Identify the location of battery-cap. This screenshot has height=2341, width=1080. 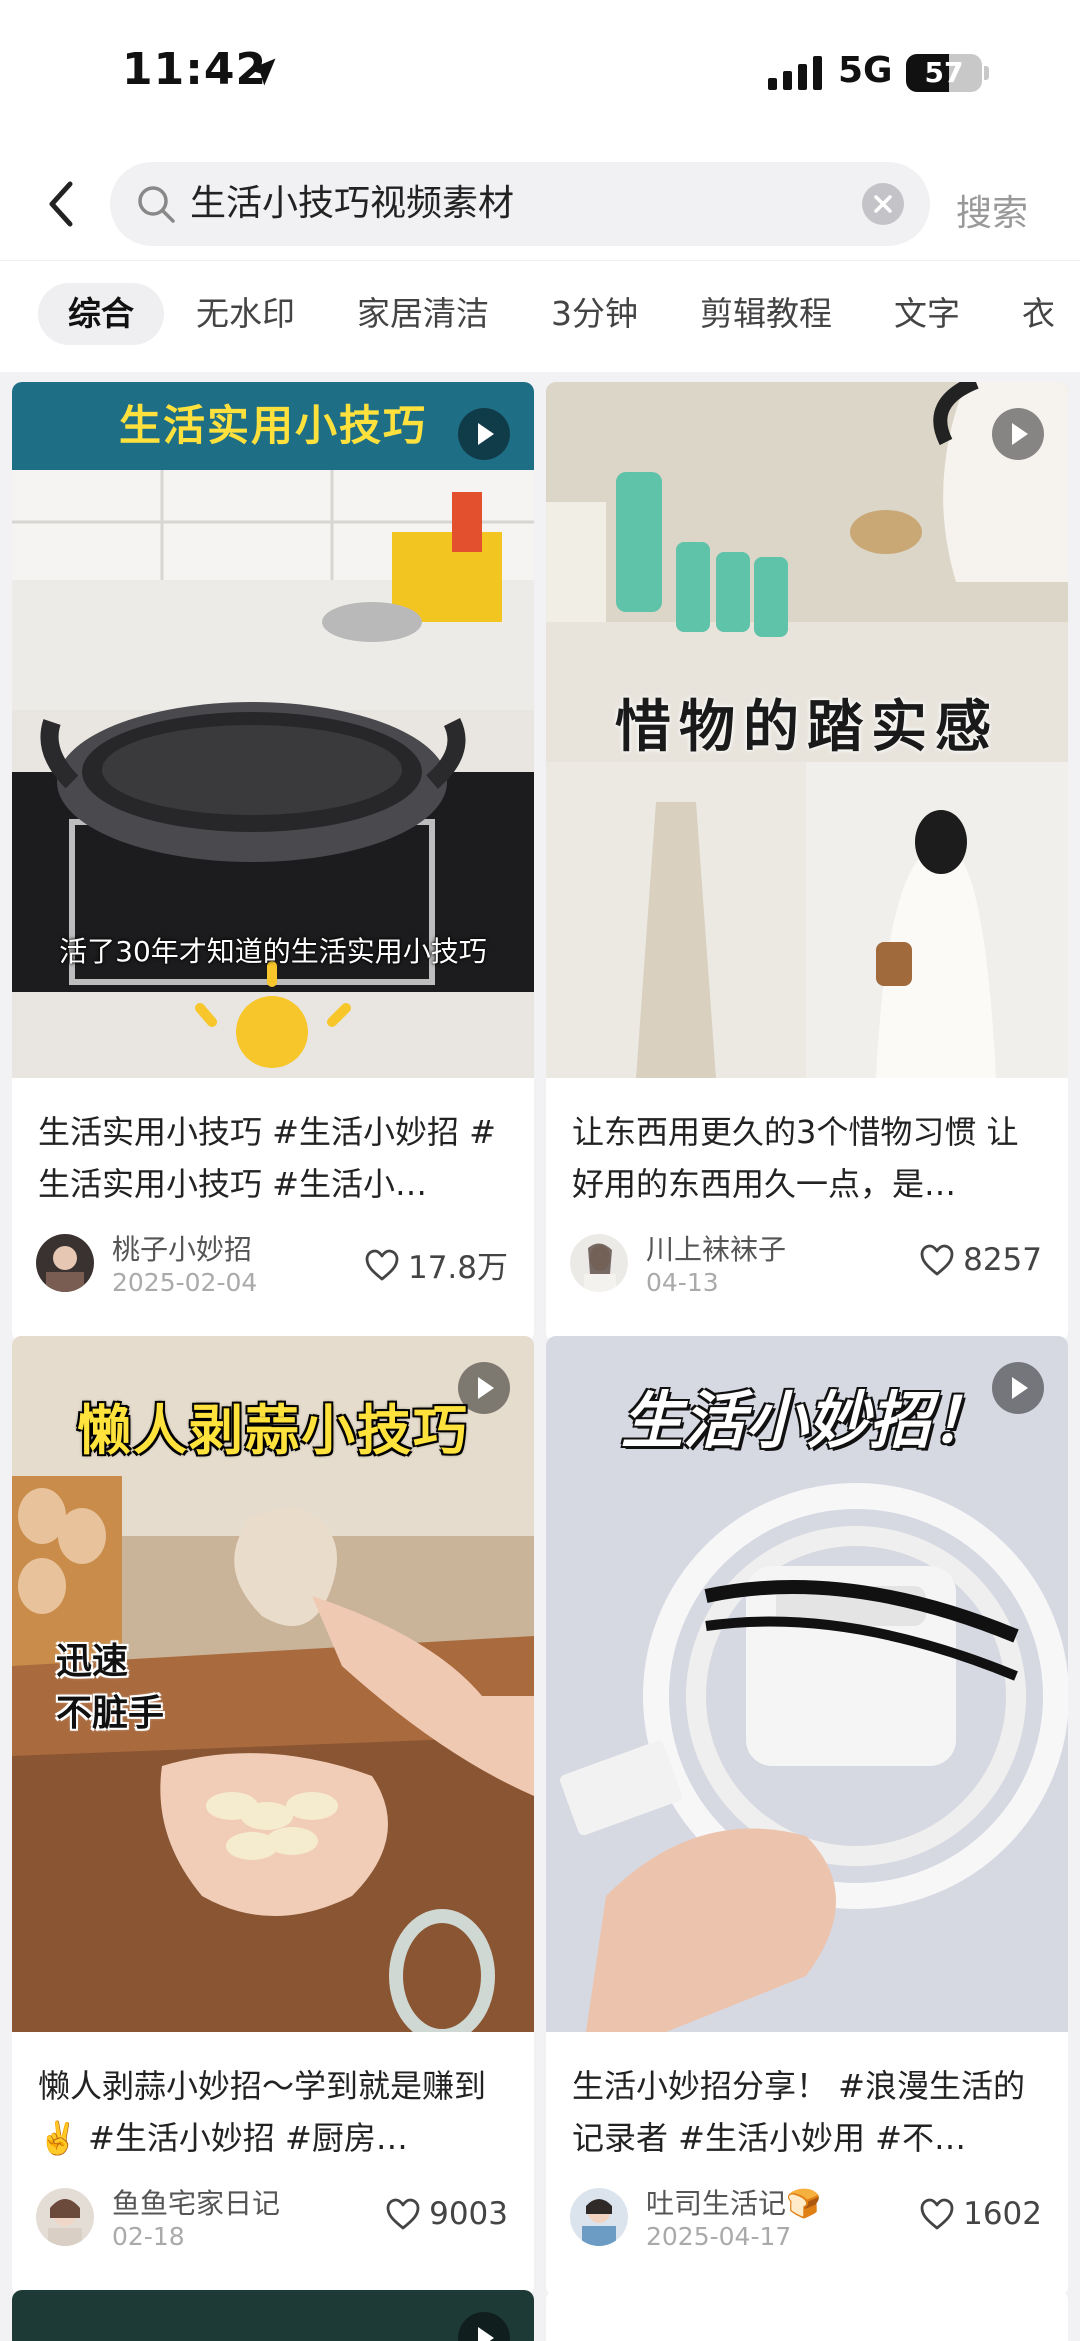
(986, 73).